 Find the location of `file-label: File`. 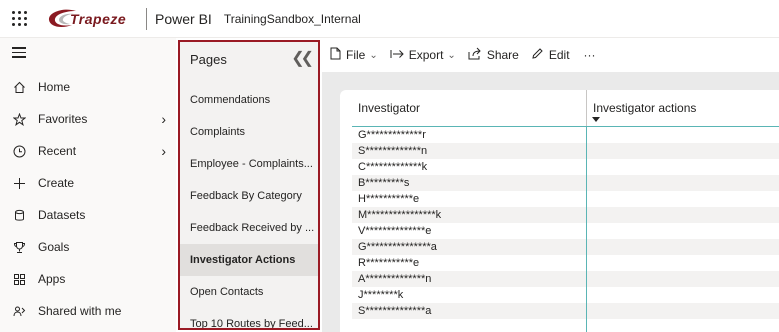

file-label: File is located at coordinates (356, 55).